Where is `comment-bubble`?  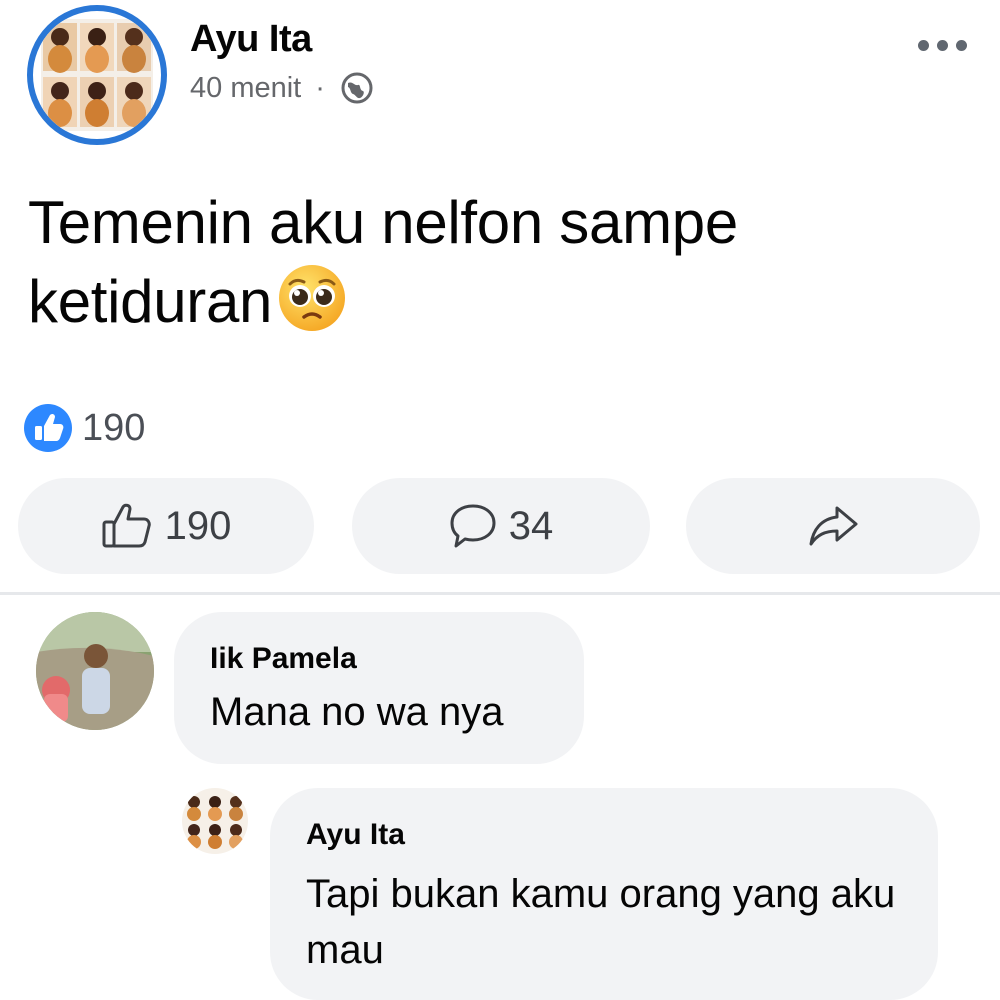
comment-bubble is located at coordinates (379, 688).